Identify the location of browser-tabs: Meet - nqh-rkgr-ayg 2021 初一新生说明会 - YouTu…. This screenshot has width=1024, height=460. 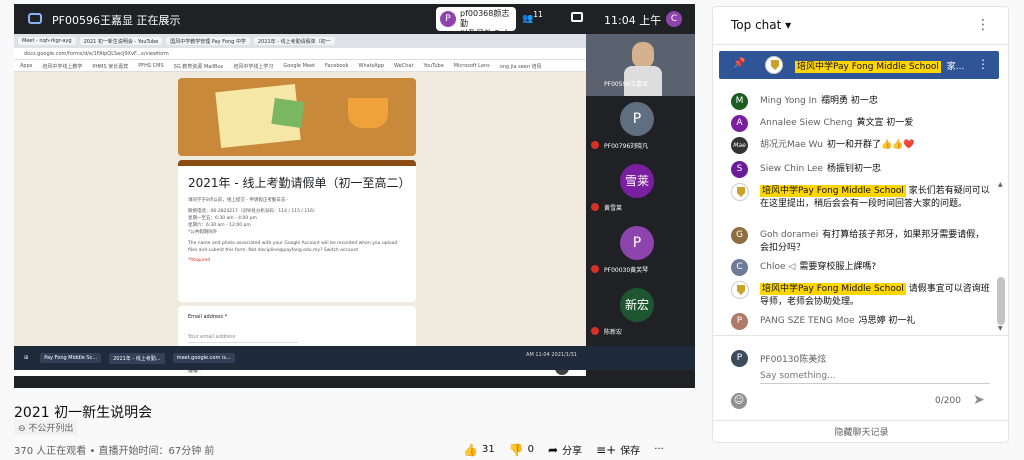
(300, 41).